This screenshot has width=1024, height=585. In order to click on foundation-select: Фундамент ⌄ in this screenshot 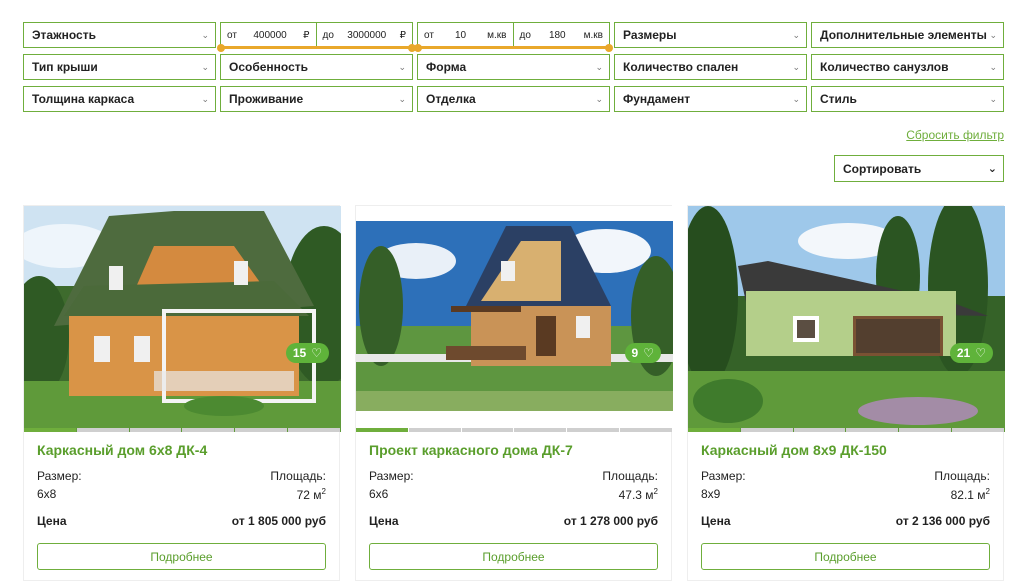, I will do `click(710, 99)`.